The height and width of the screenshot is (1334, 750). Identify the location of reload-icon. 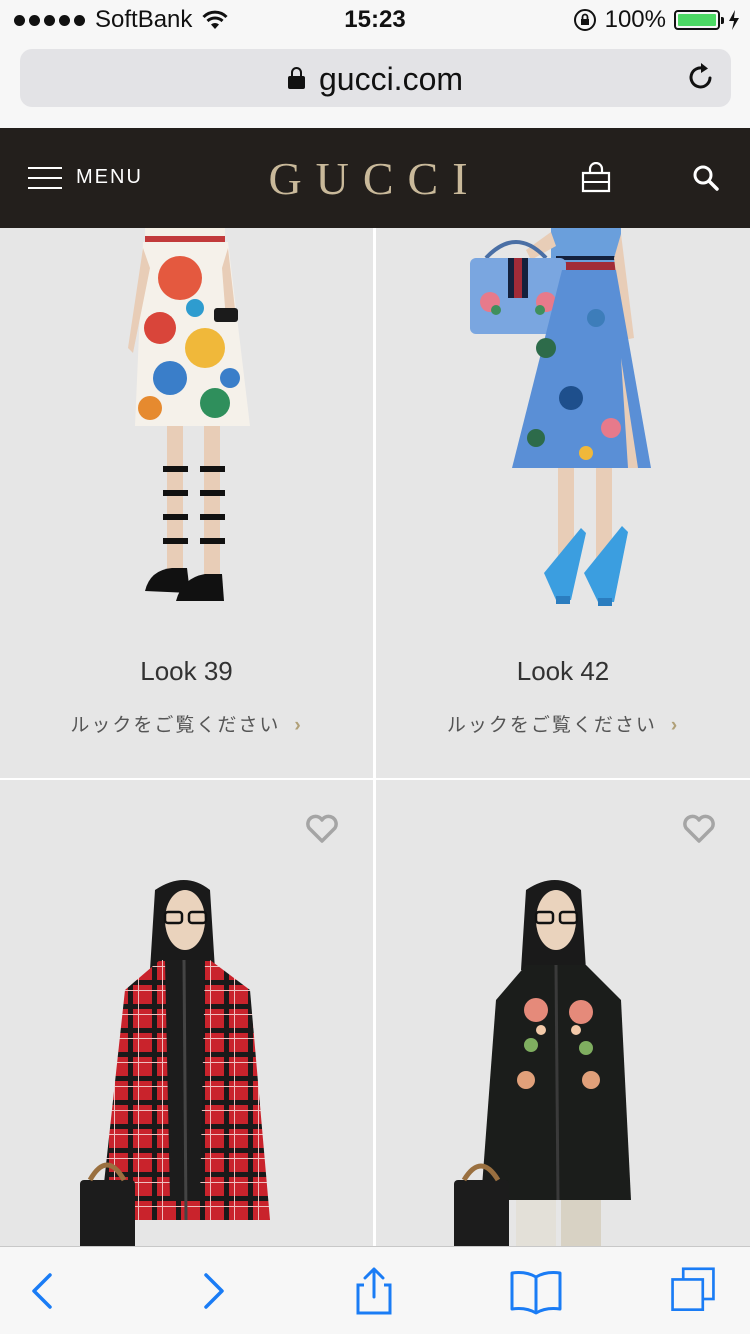
(701, 77).